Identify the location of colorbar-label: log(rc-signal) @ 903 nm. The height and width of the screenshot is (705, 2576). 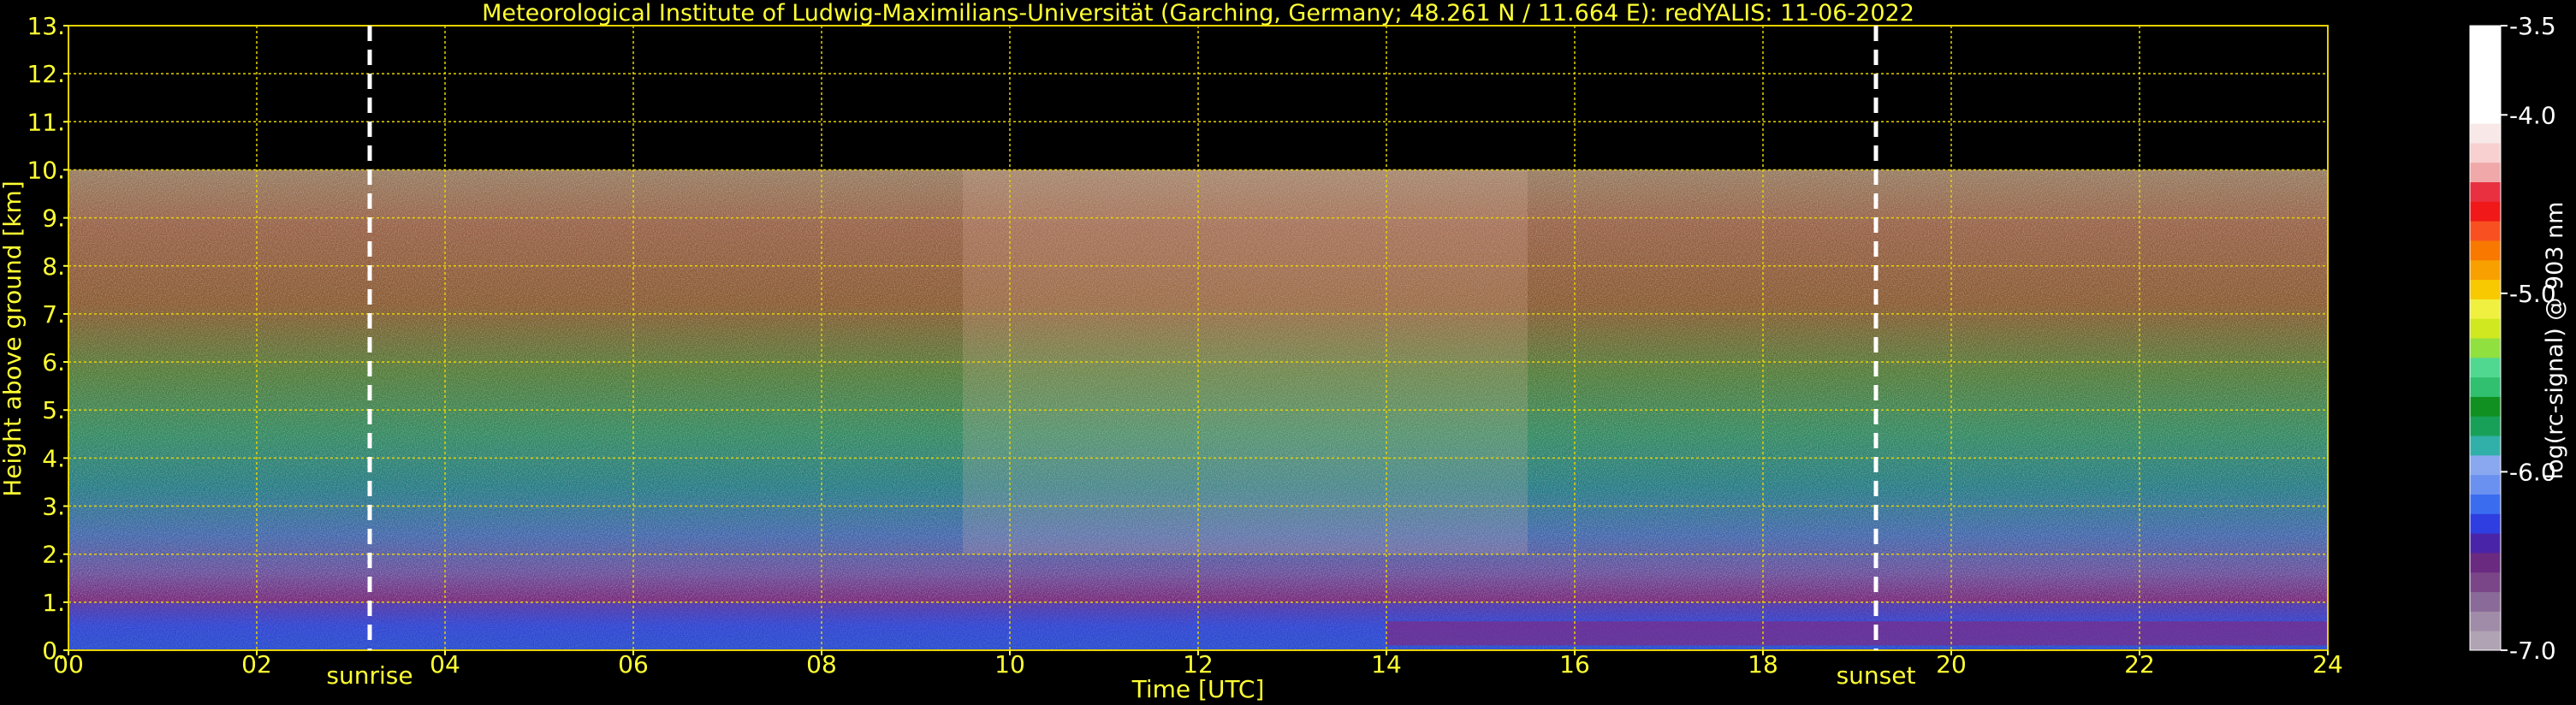
(2555, 341).